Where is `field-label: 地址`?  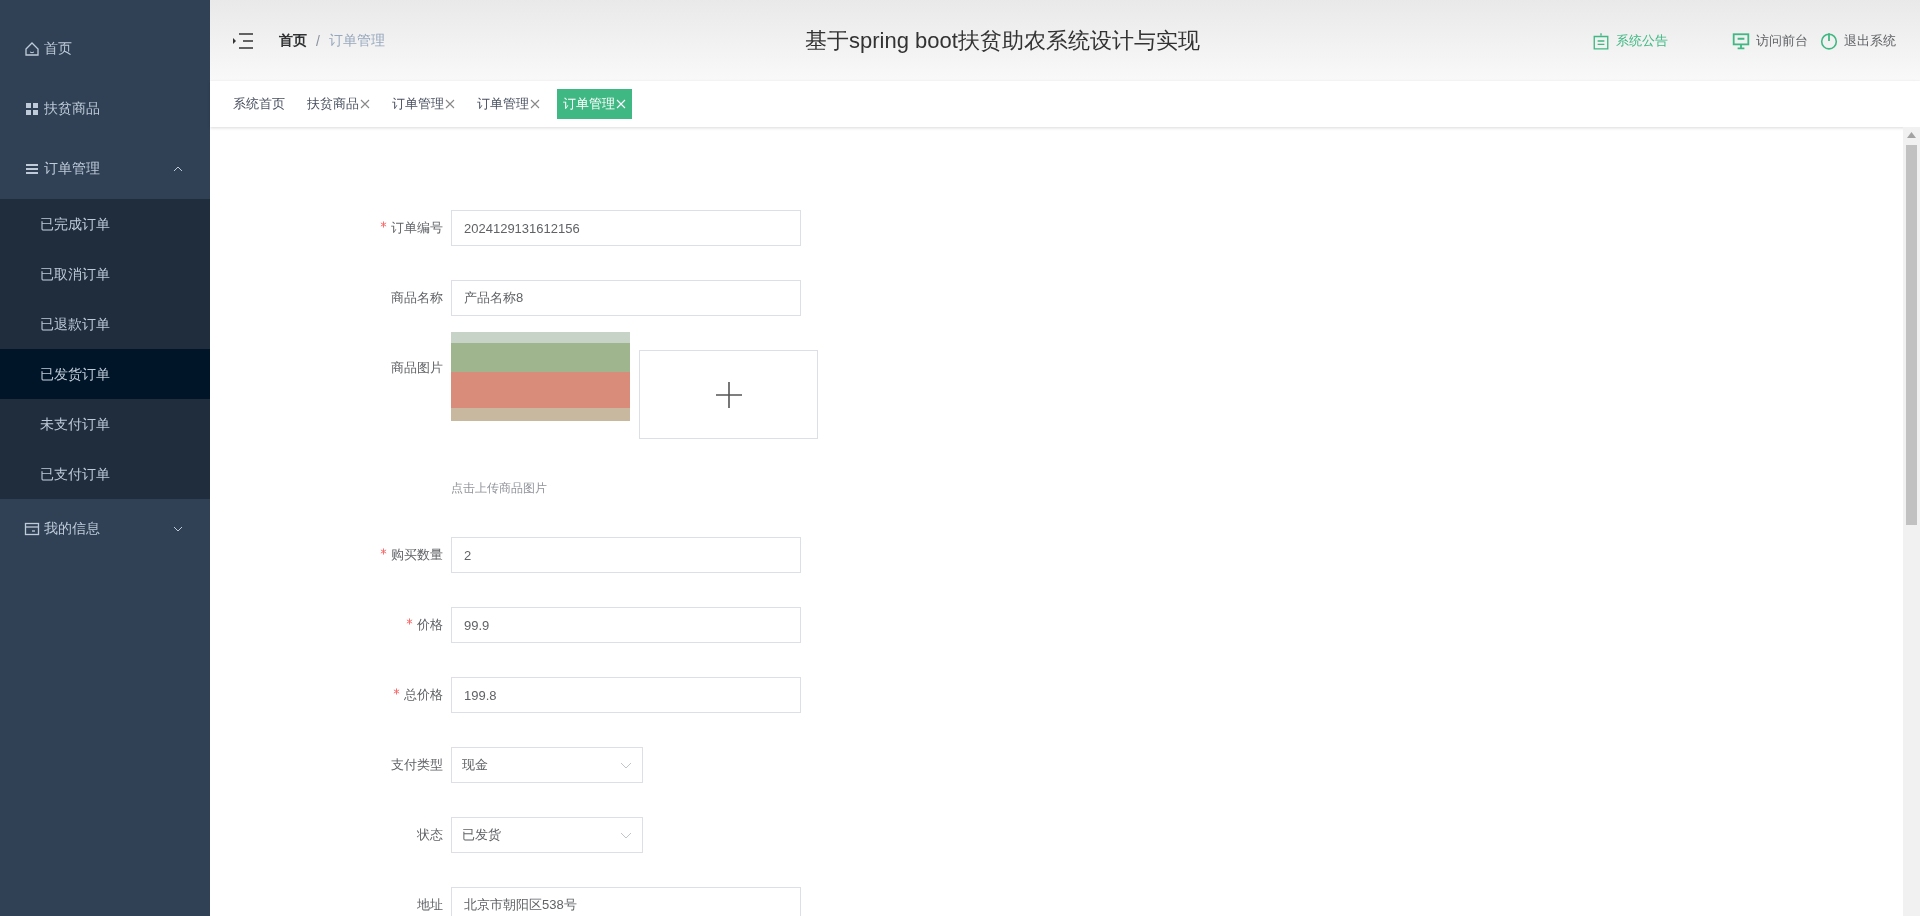 field-label: 地址 is located at coordinates (430, 904).